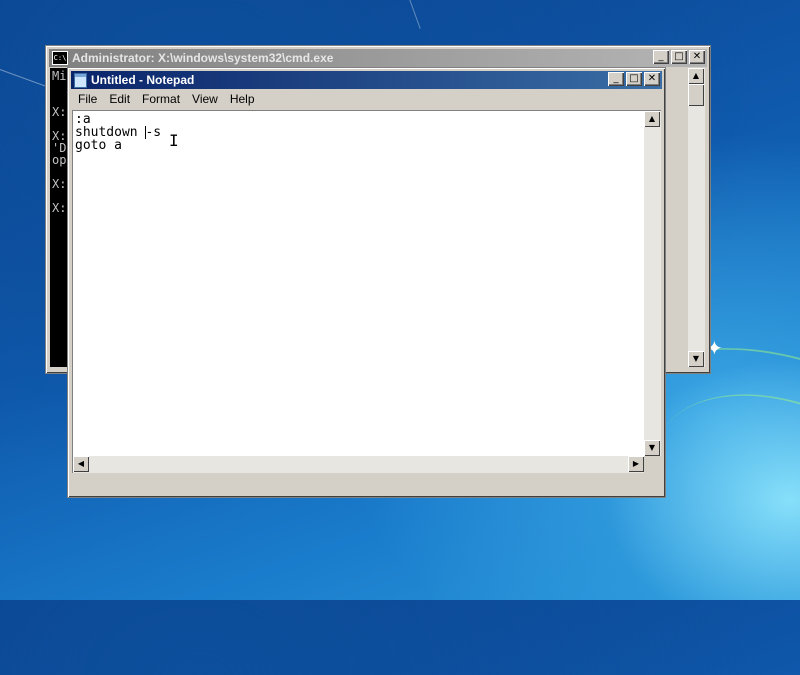 This screenshot has width=800, height=675. What do you see at coordinates (161, 99) in the screenshot?
I see `menu-format: Format` at bounding box center [161, 99].